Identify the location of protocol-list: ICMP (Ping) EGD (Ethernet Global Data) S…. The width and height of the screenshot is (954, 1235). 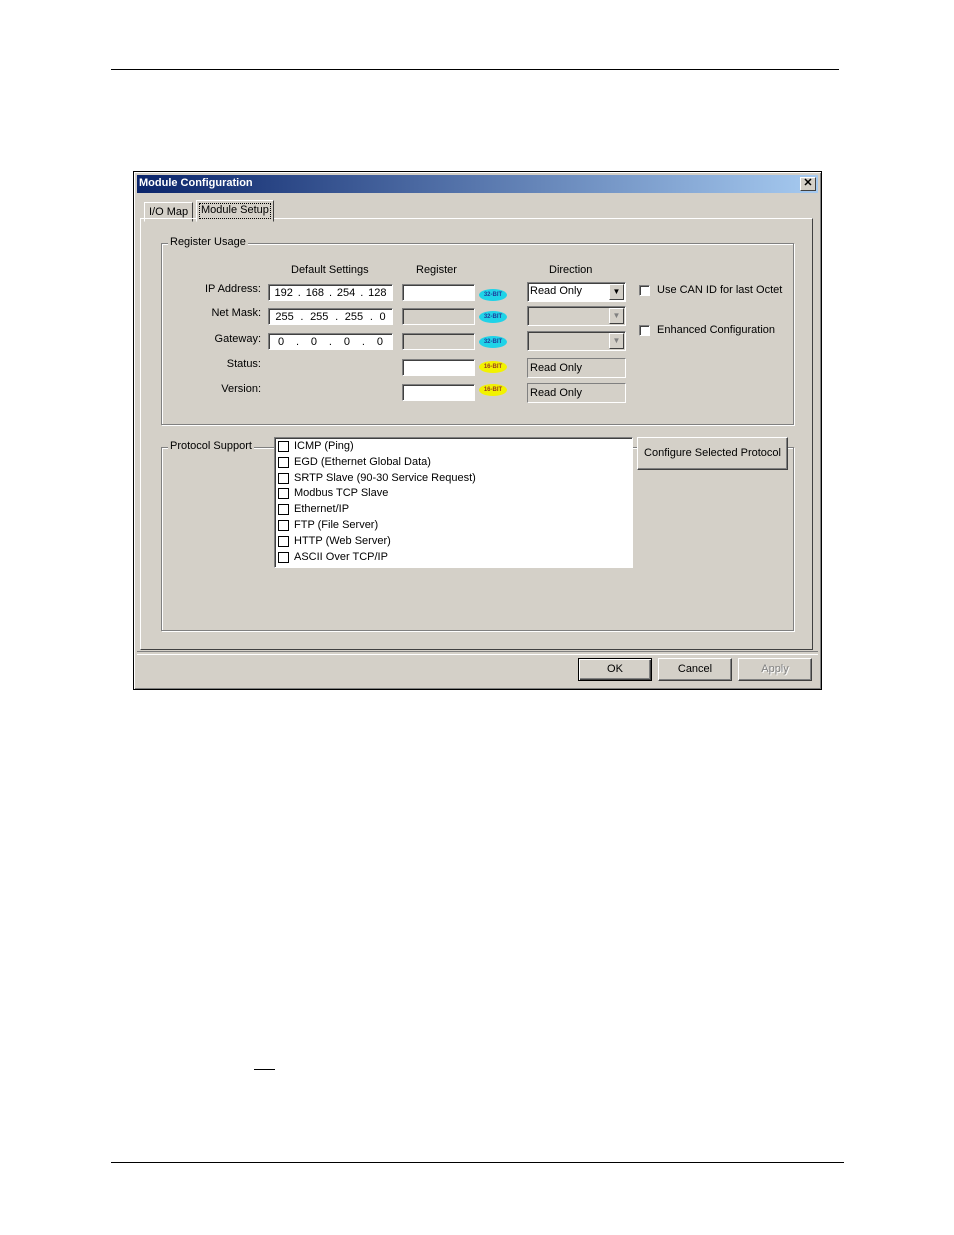
(453, 502).